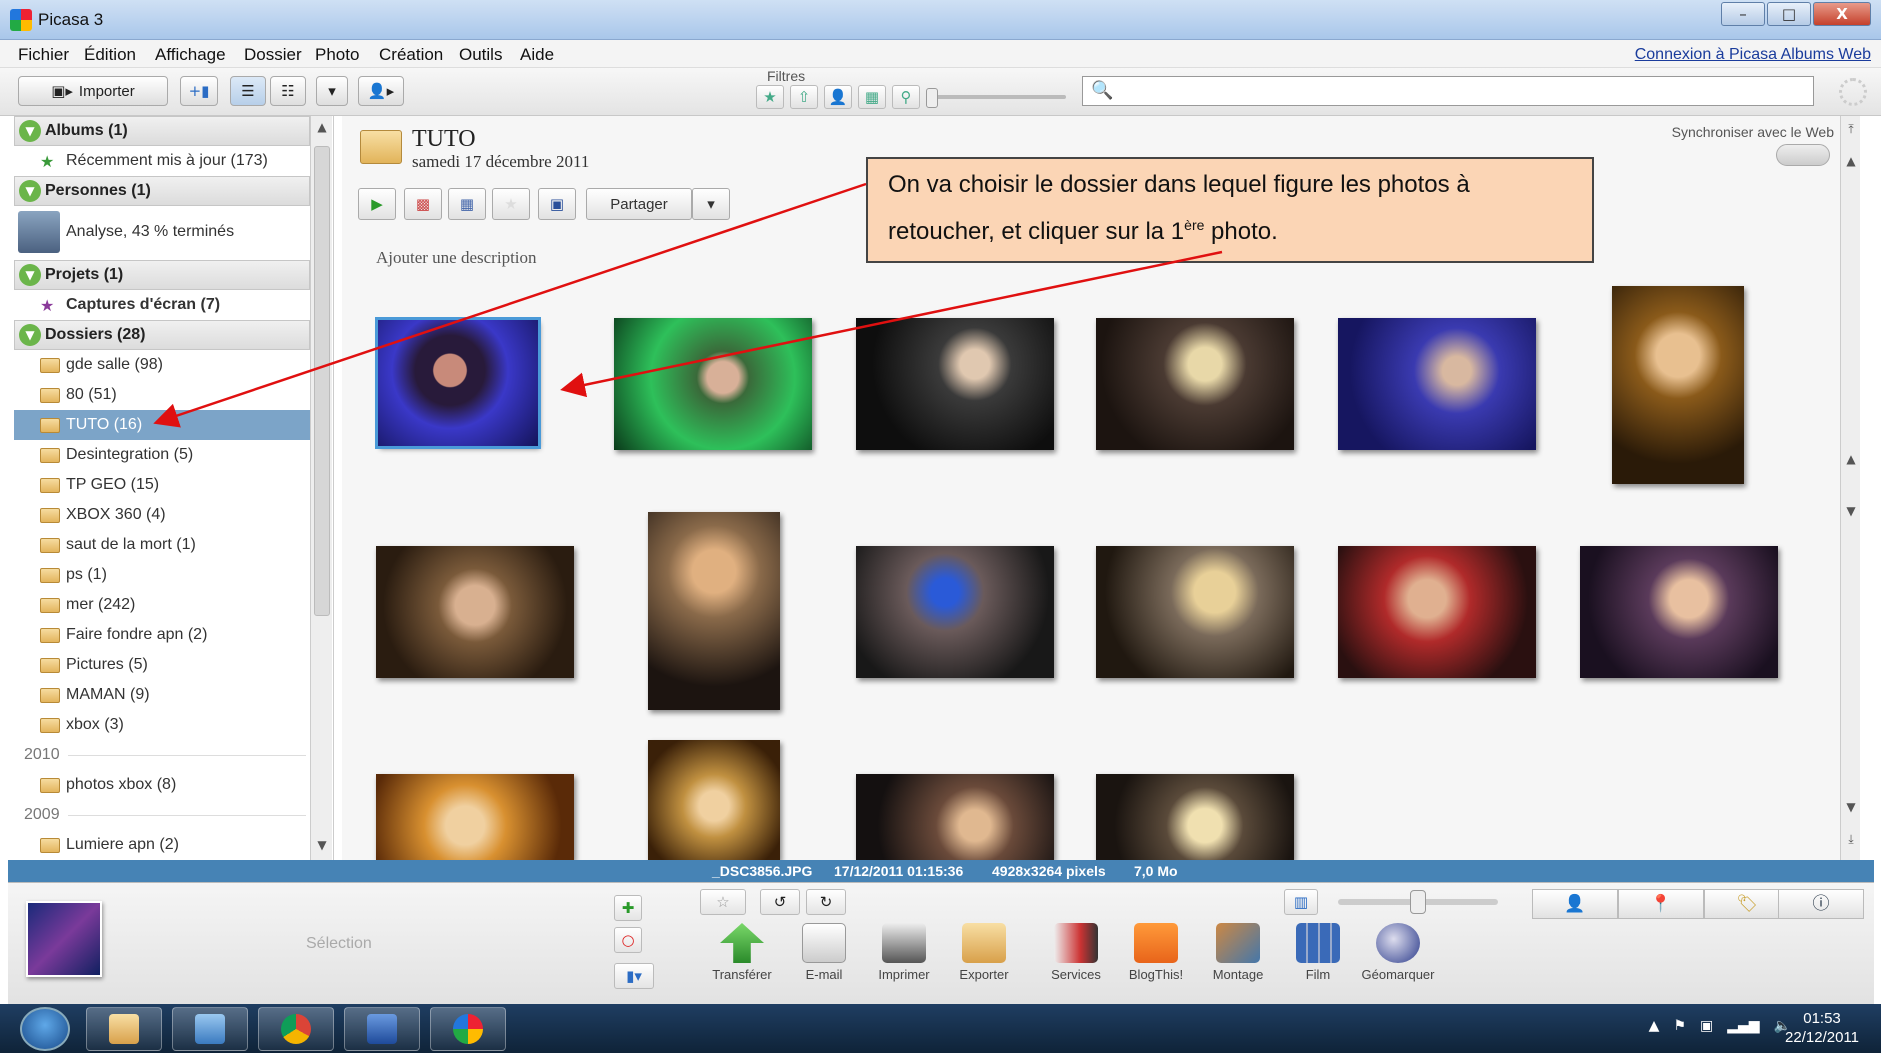  What do you see at coordinates (1851, 461) in the screenshot?
I see `scroll-page-up-icon: ▲` at bounding box center [1851, 461].